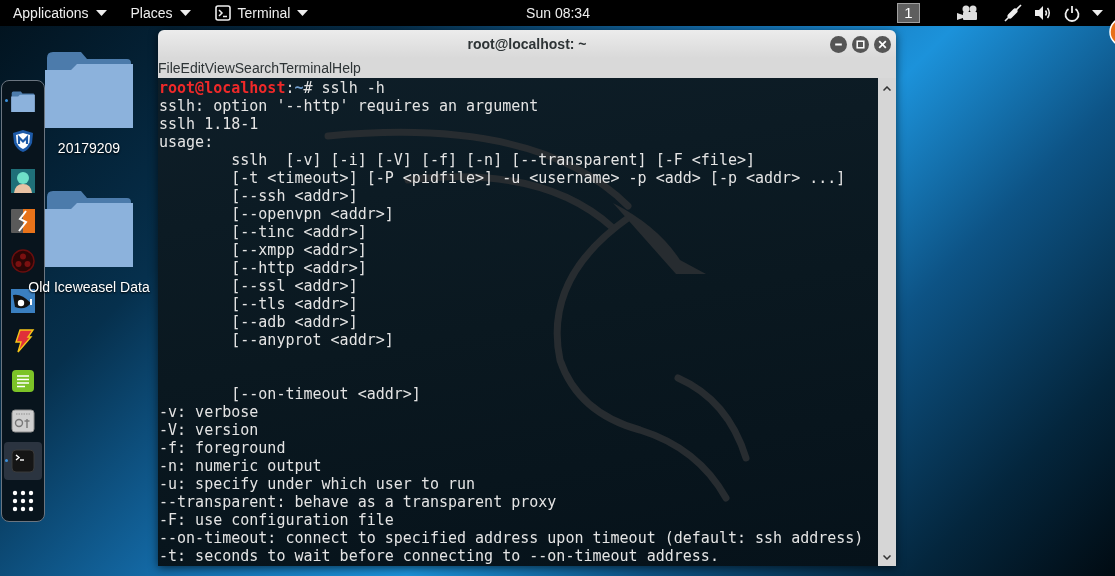  I want to click on output-line: sslh 1.18-1, so click(209, 124).